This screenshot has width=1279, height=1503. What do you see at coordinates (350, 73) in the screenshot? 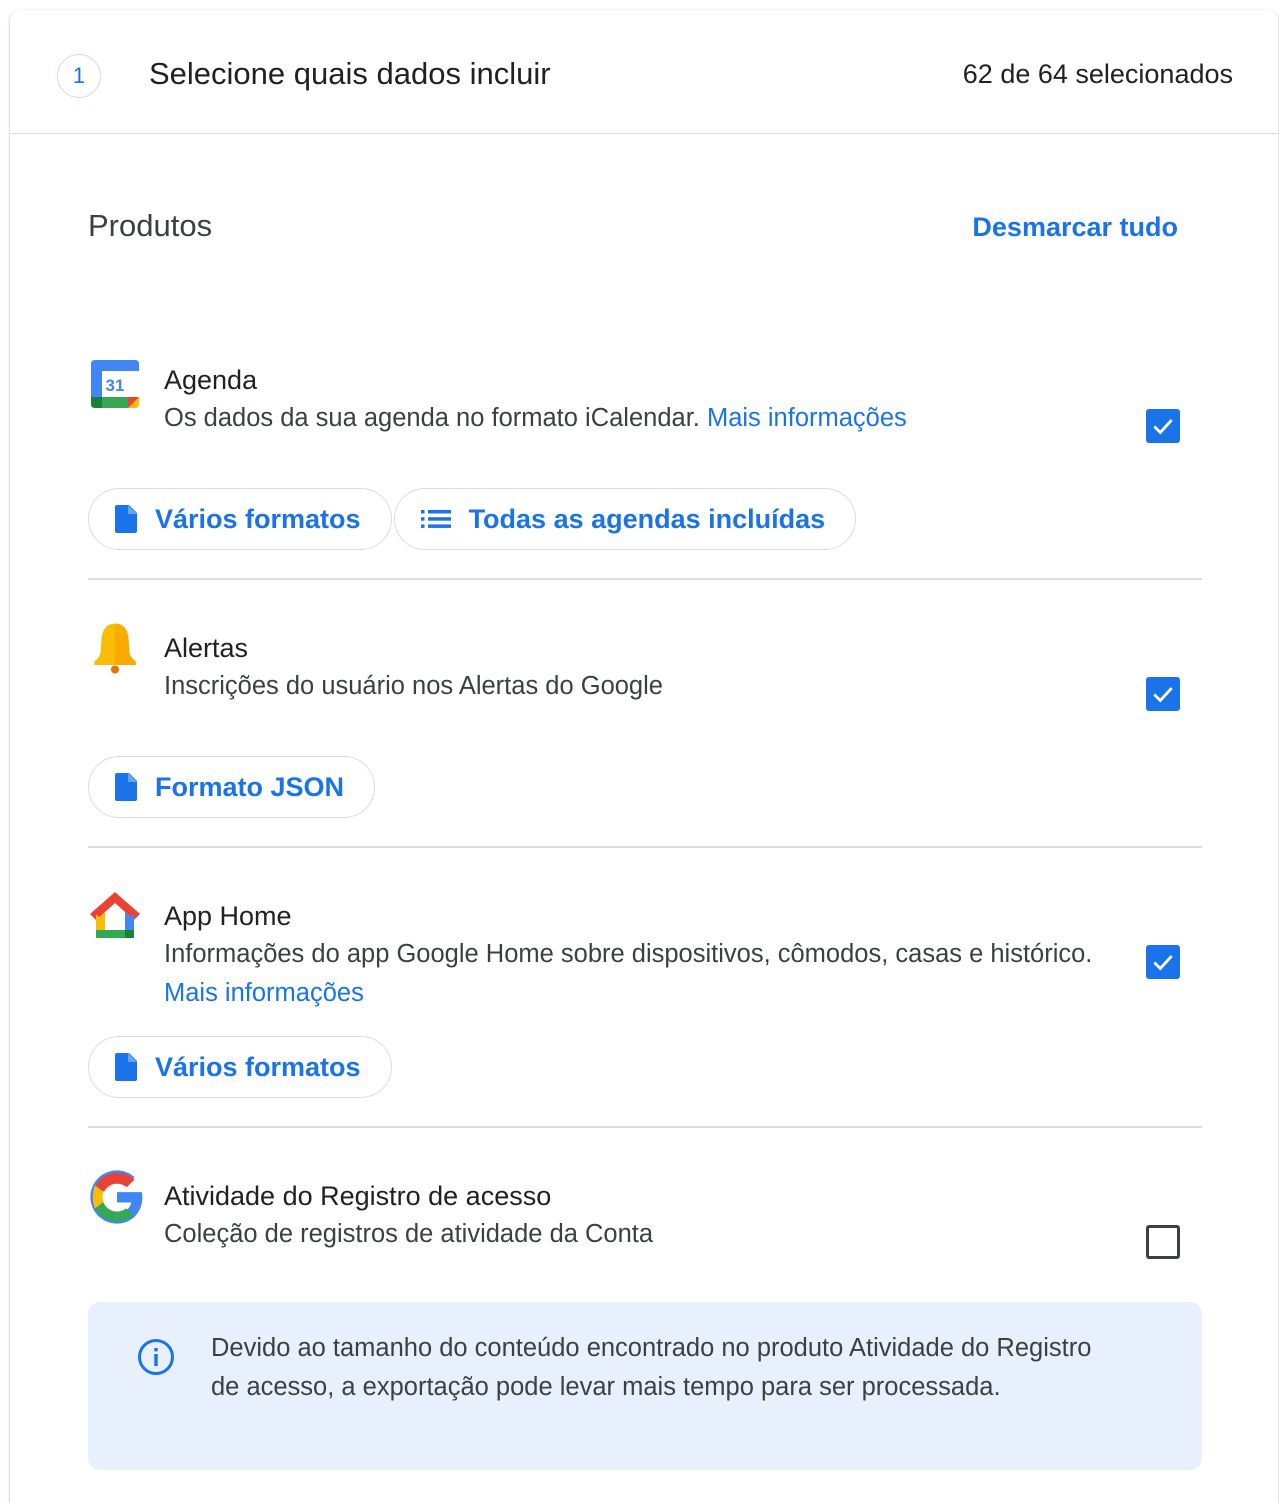
I see `step-title: Selecione quais dados incluir` at bounding box center [350, 73].